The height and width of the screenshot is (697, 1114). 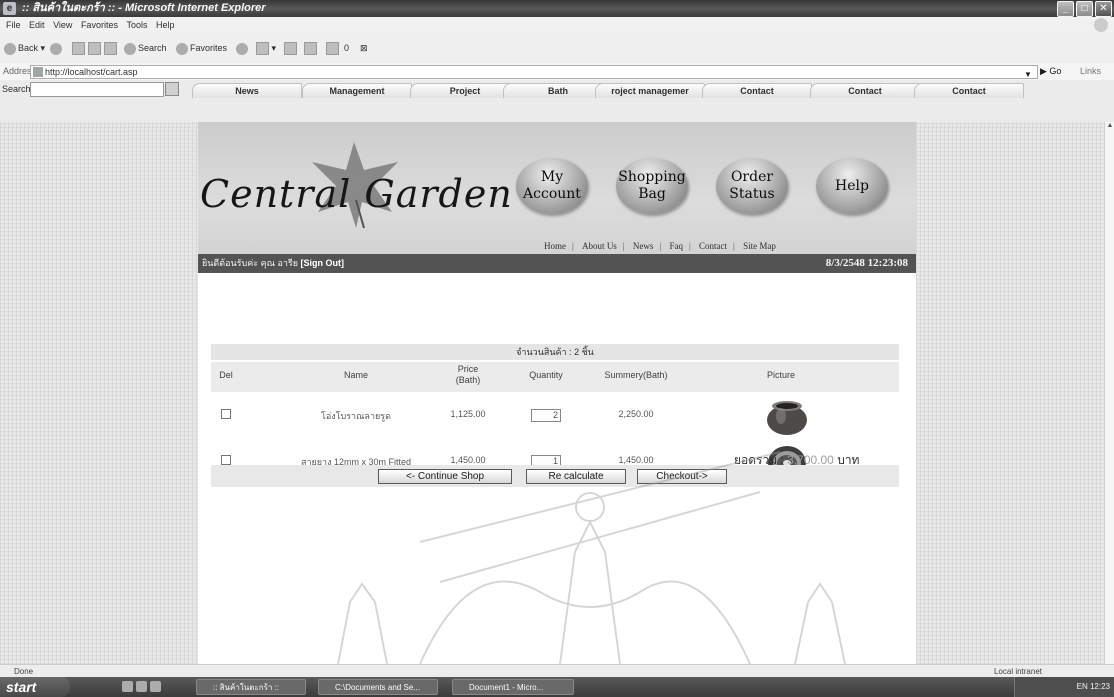 I want to click on quicklaunch-ie-icon, so click(x=141, y=686).